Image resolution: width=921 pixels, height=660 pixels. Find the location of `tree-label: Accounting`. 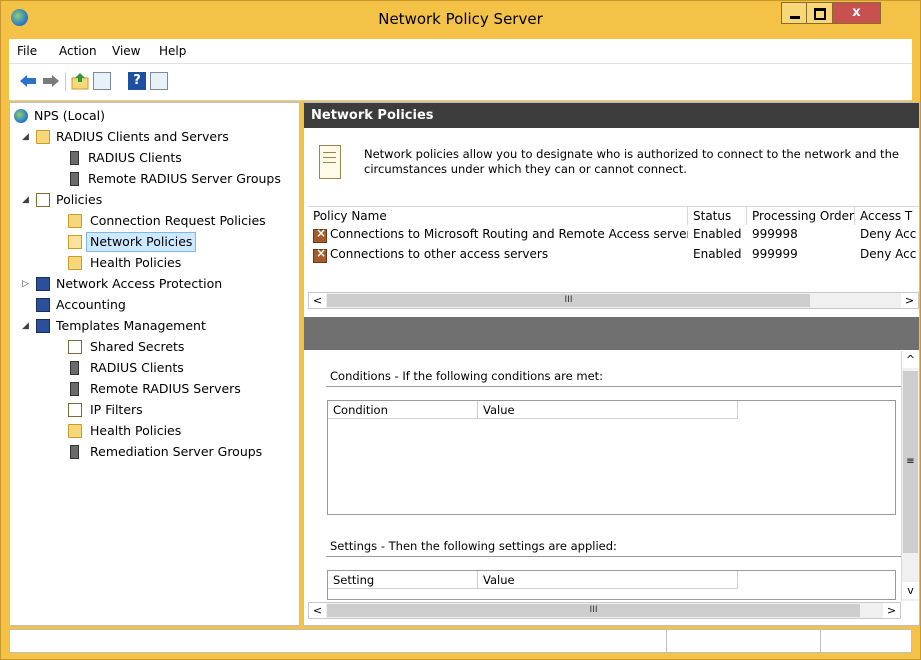

tree-label: Accounting is located at coordinates (91, 304).